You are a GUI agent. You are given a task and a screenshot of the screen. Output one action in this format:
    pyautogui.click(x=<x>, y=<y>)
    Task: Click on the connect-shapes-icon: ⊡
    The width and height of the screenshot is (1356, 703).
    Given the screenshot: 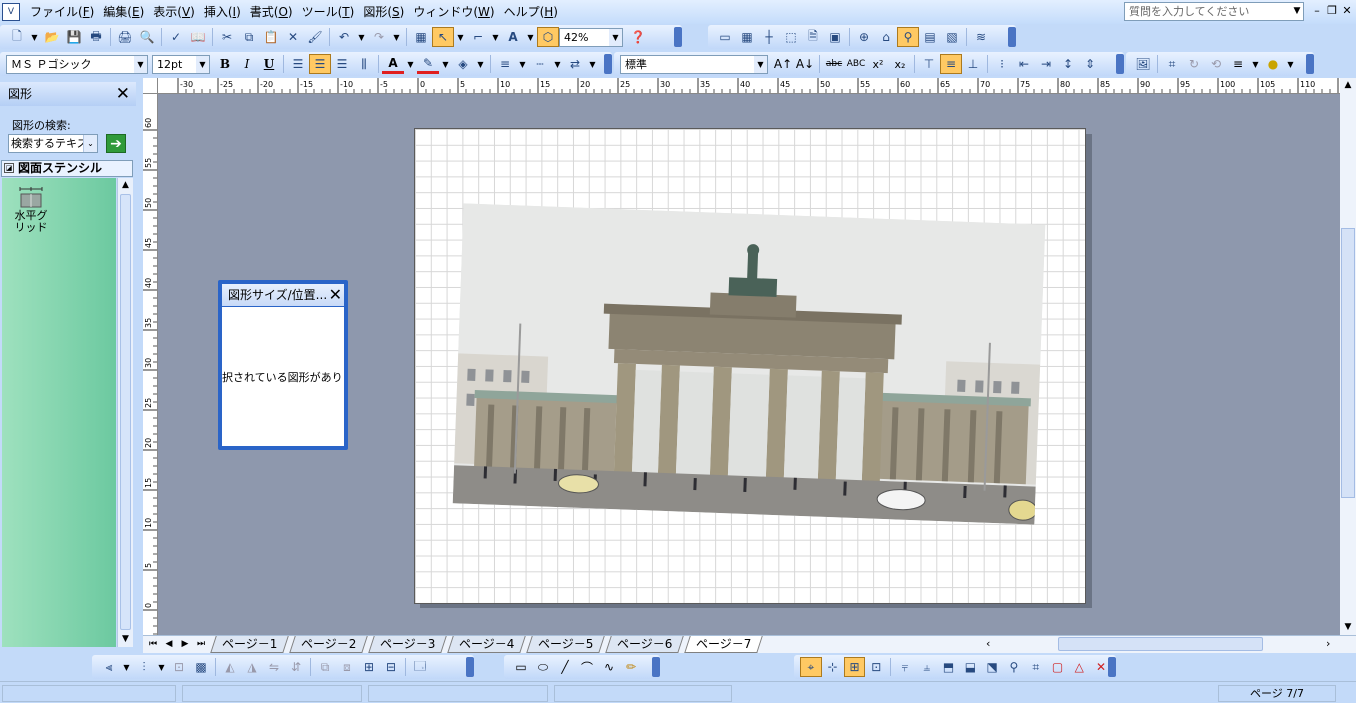 What is the action you would take?
    pyautogui.click(x=179, y=667)
    